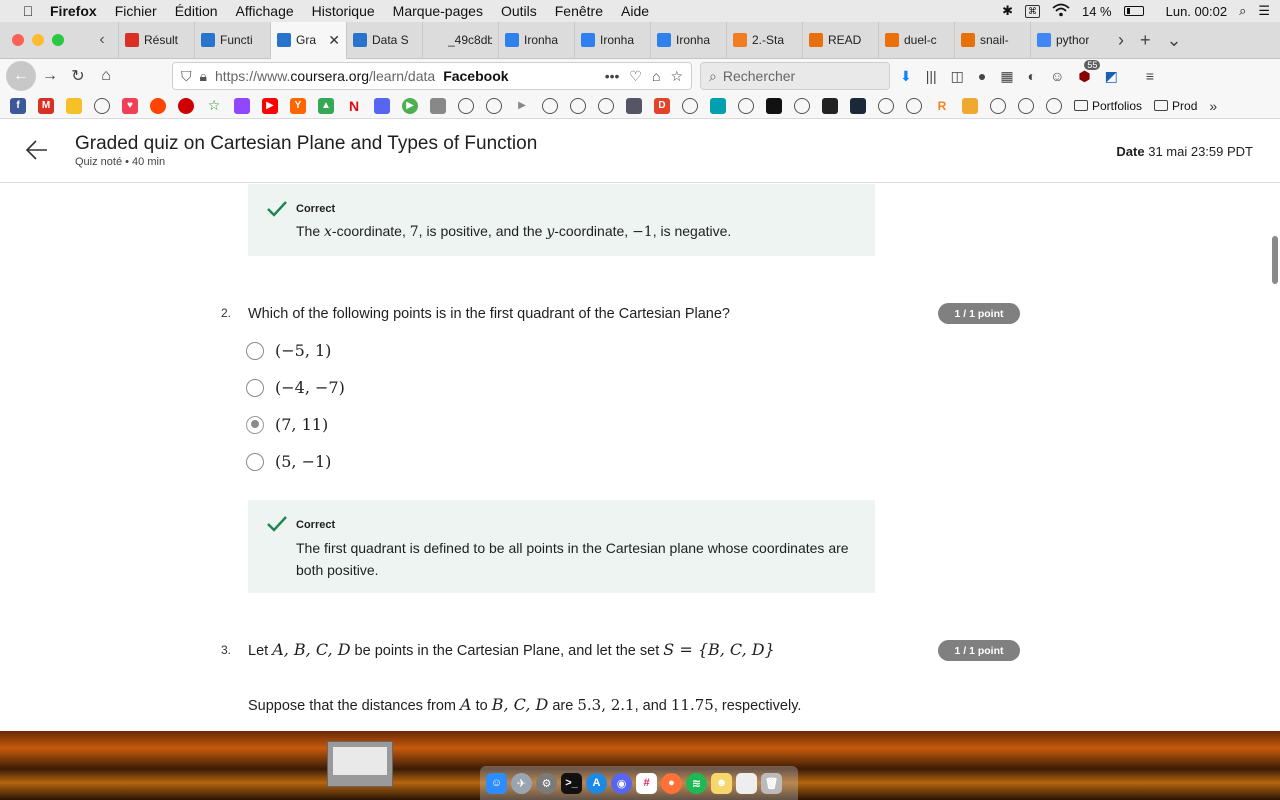 The width and height of the screenshot is (1280, 800). I want to click on globe-bookmark-icon, so click(102, 105).